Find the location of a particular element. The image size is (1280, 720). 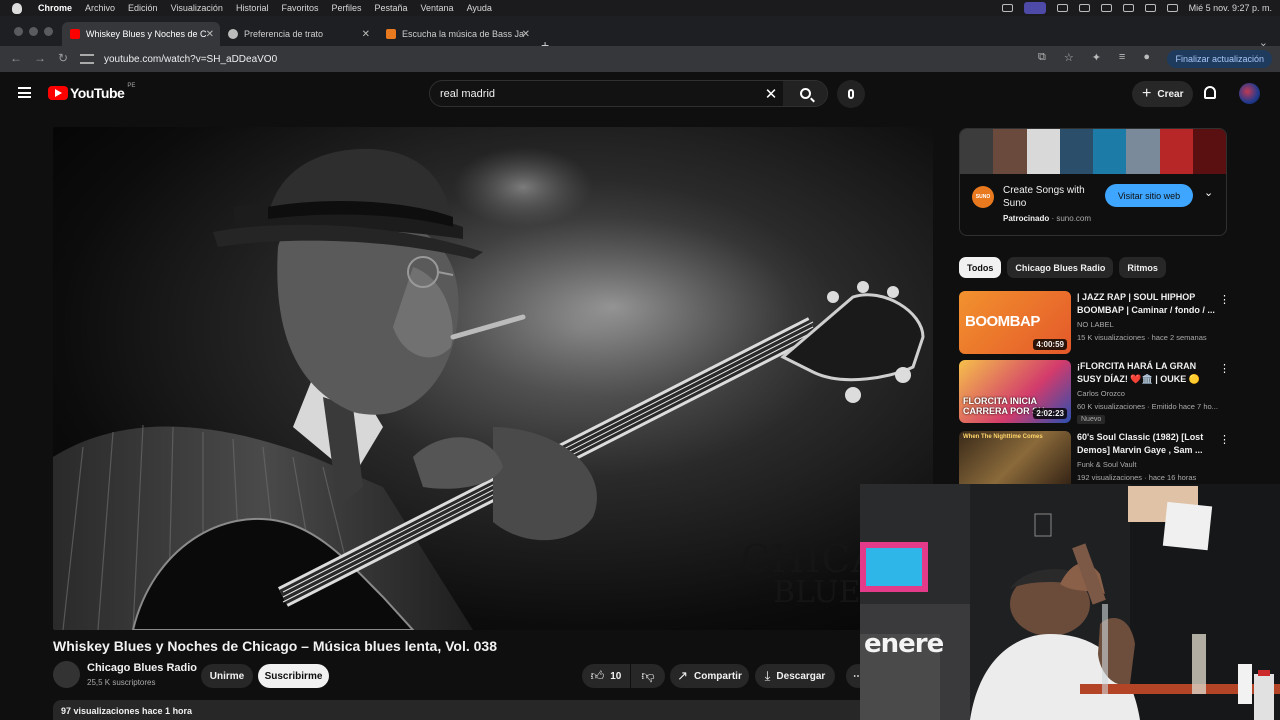

url-text: youtube.com/watch?v=SH_aDDeaVO0 is located at coordinates (191, 59).